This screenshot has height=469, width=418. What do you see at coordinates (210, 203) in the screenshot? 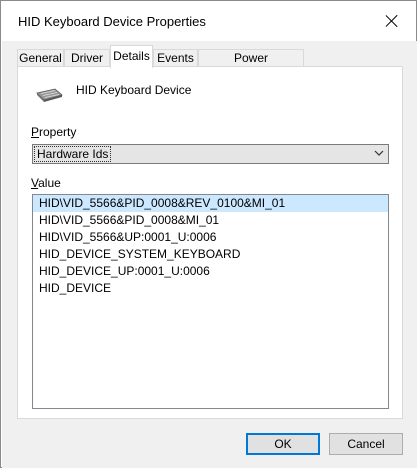
I see `list-item: HID\VID_5566&PID_0008&REV_0100&MI_01` at bounding box center [210, 203].